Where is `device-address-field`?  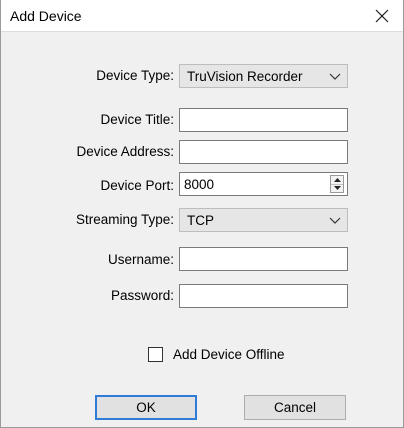 device-address-field is located at coordinates (263, 152).